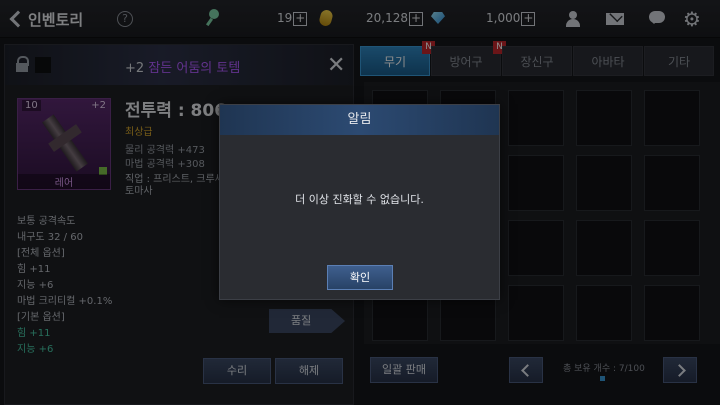 This screenshot has width=720, height=405. I want to click on dialog-title: 알림, so click(359, 120).